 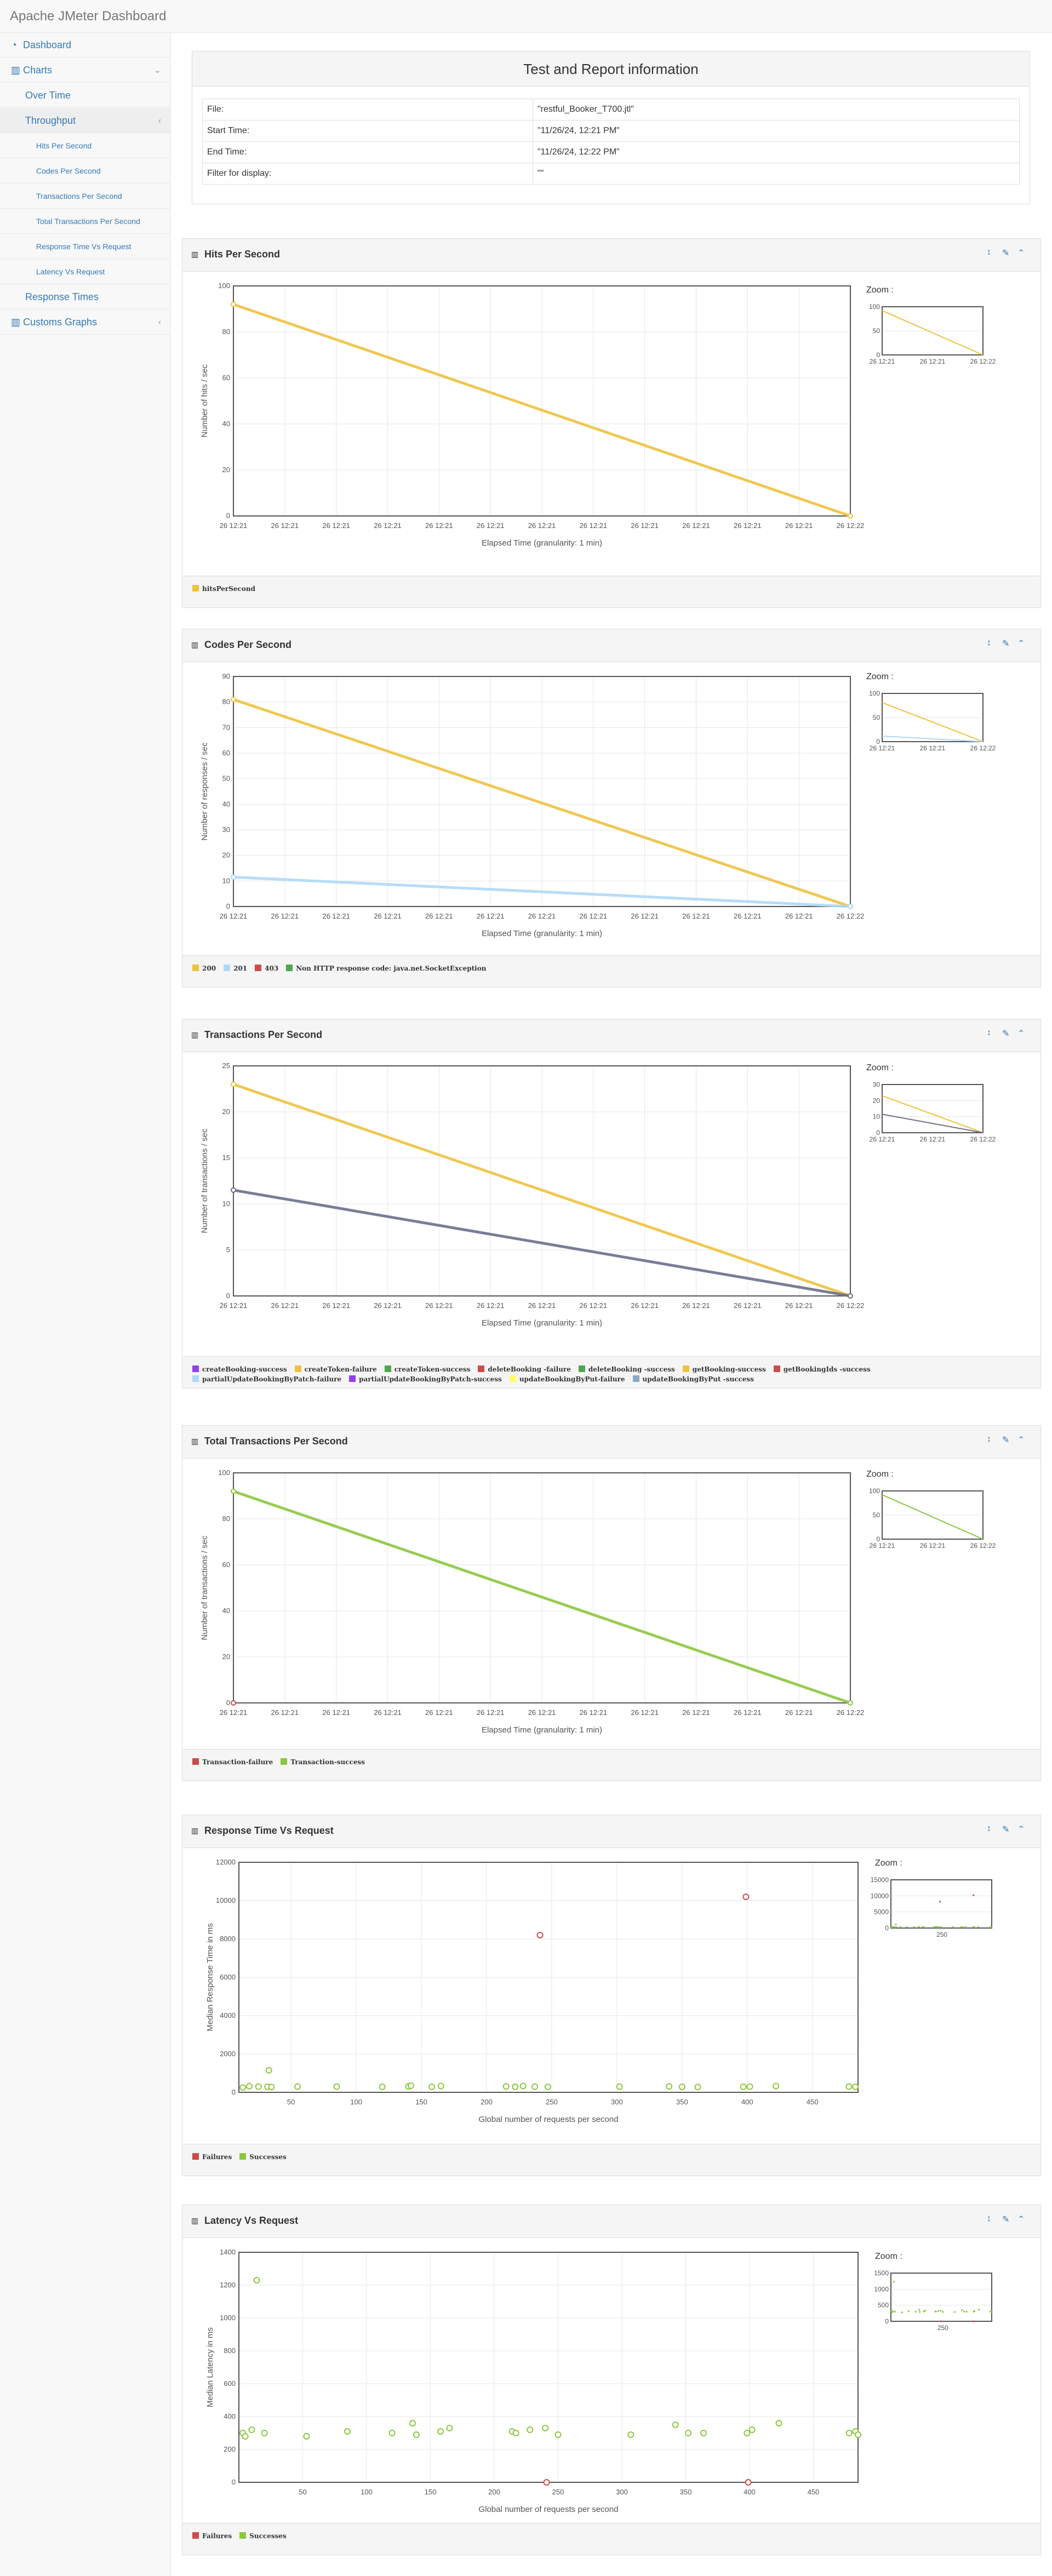 I want to click on sidebar-item-dashboard: ◔ Dashboard, so click(x=86, y=46).